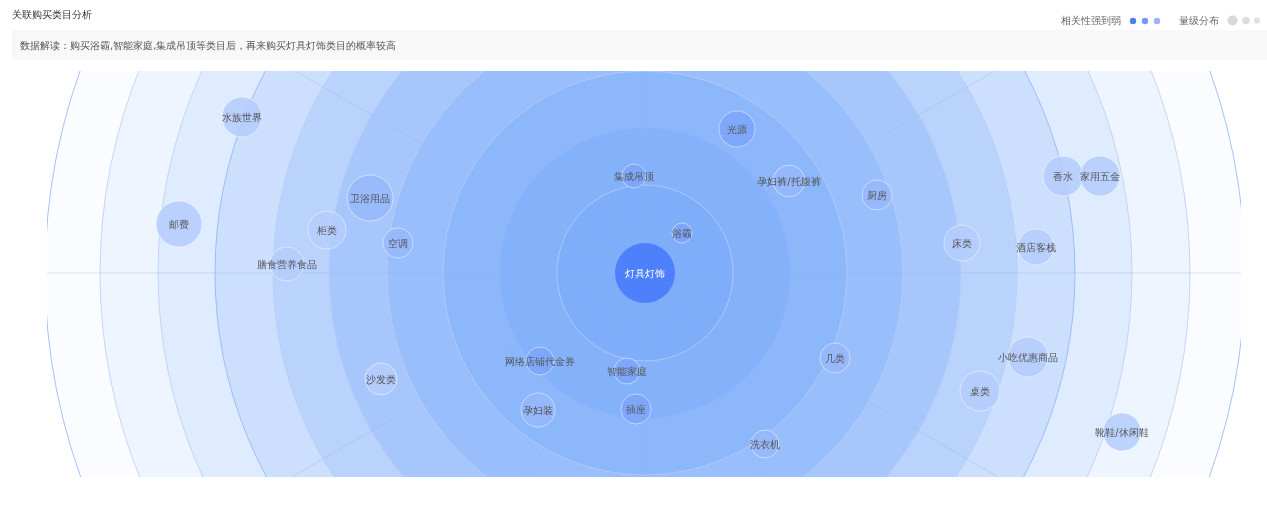  Describe the element at coordinates (835, 358) in the screenshot. I see `category-bubble: 几类` at that location.